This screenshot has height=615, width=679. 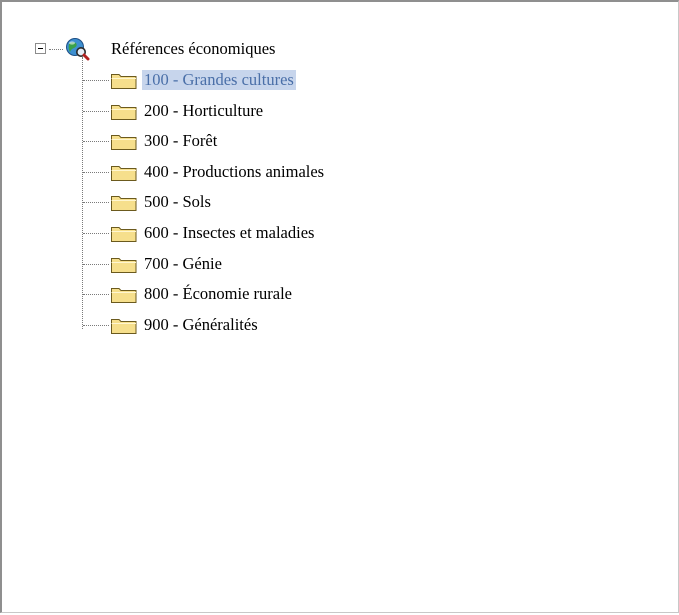 I want to click on collapse-toggle-icon, so click(x=40, y=48).